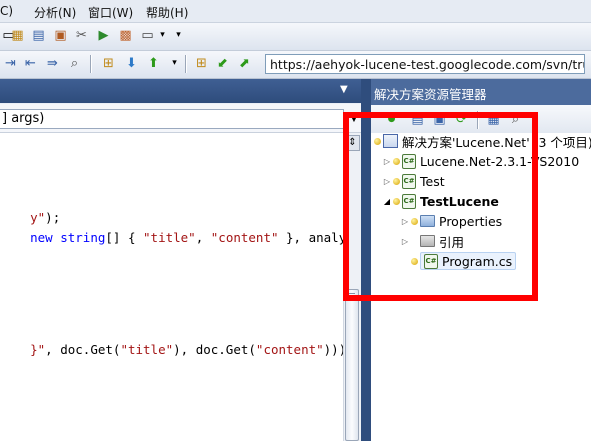  I want to click on object-browser-icon: ▤, so click(38, 35).